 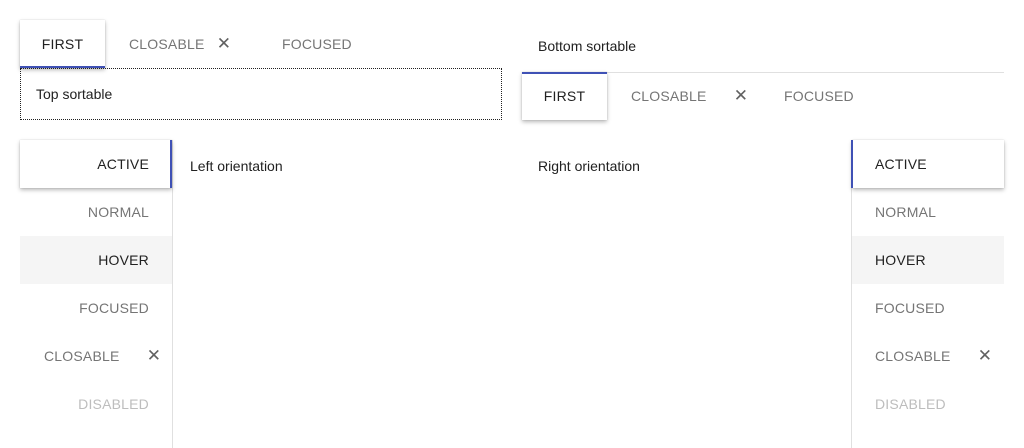 I want to click on tab-content-text: Top sortable, so click(x=74, y=94).